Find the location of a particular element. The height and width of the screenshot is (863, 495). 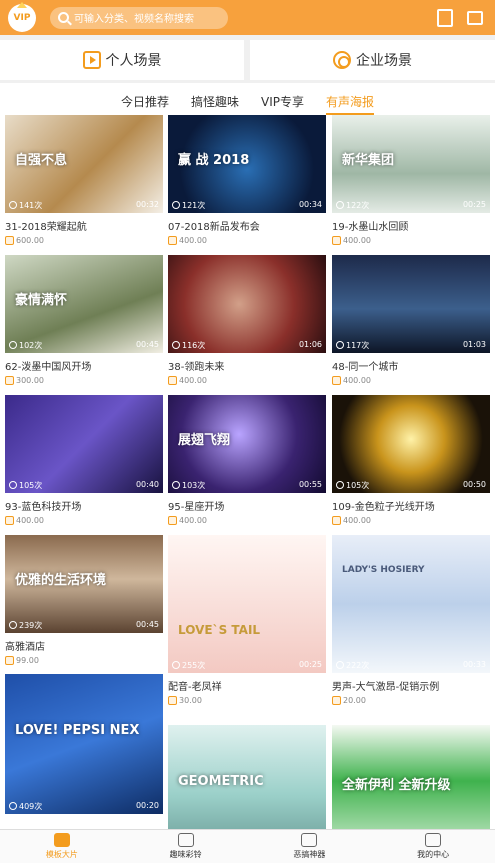

template-title: 62-泼墨中国风开场 is located at coordinates (84, 365).